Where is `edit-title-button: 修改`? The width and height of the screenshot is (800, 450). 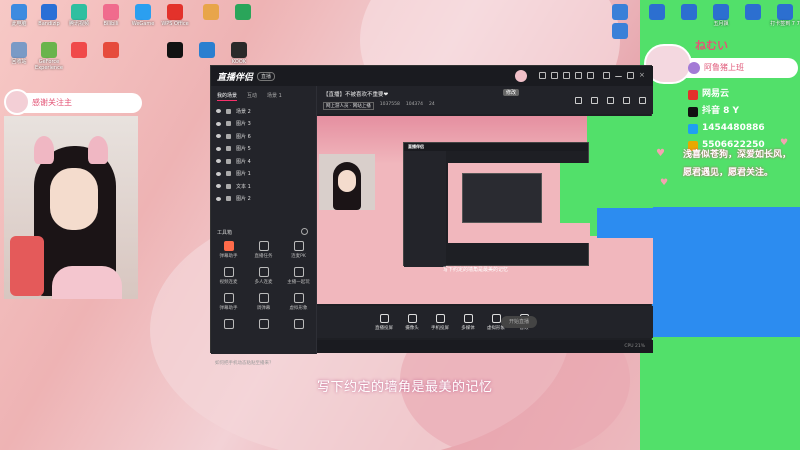 edit-title-button: 修改 is located at coordinates (511, 92).